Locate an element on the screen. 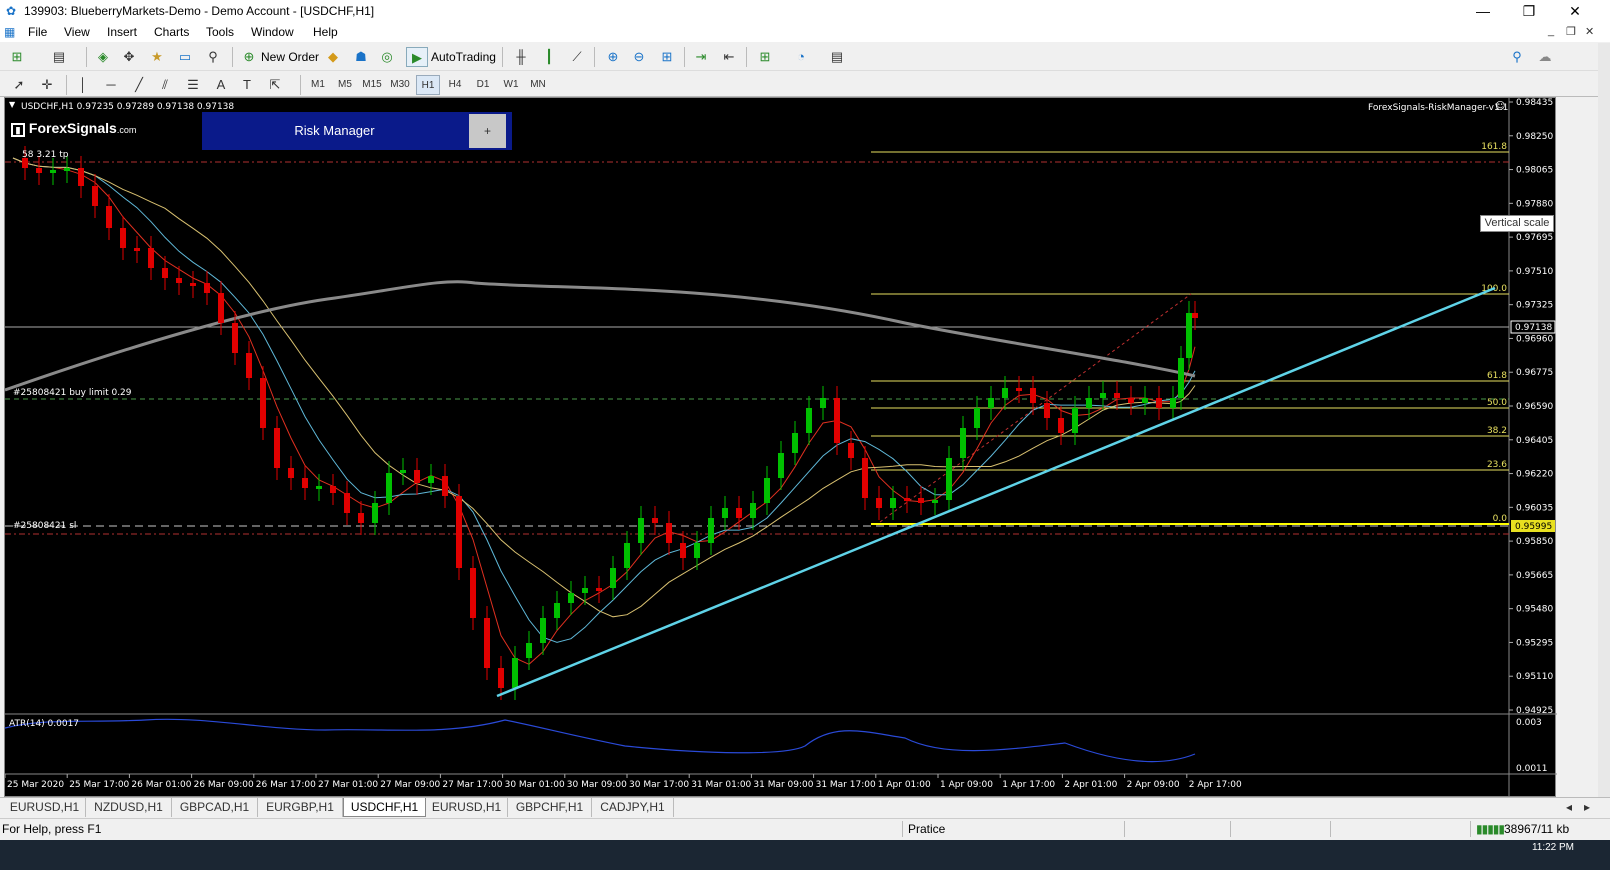  menu-file: File is located at coordinates (37, 32).